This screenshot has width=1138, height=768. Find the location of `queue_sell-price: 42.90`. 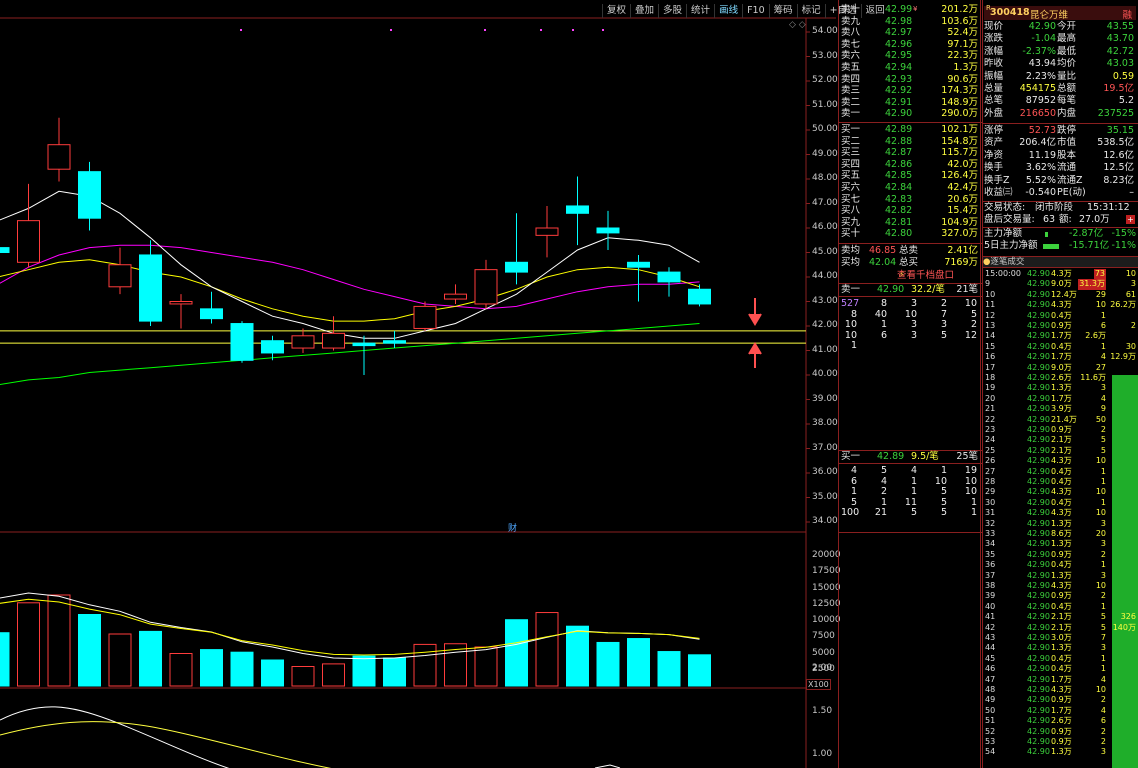

queue_sell-price: 42.90 is located at coordinates (891, 289).